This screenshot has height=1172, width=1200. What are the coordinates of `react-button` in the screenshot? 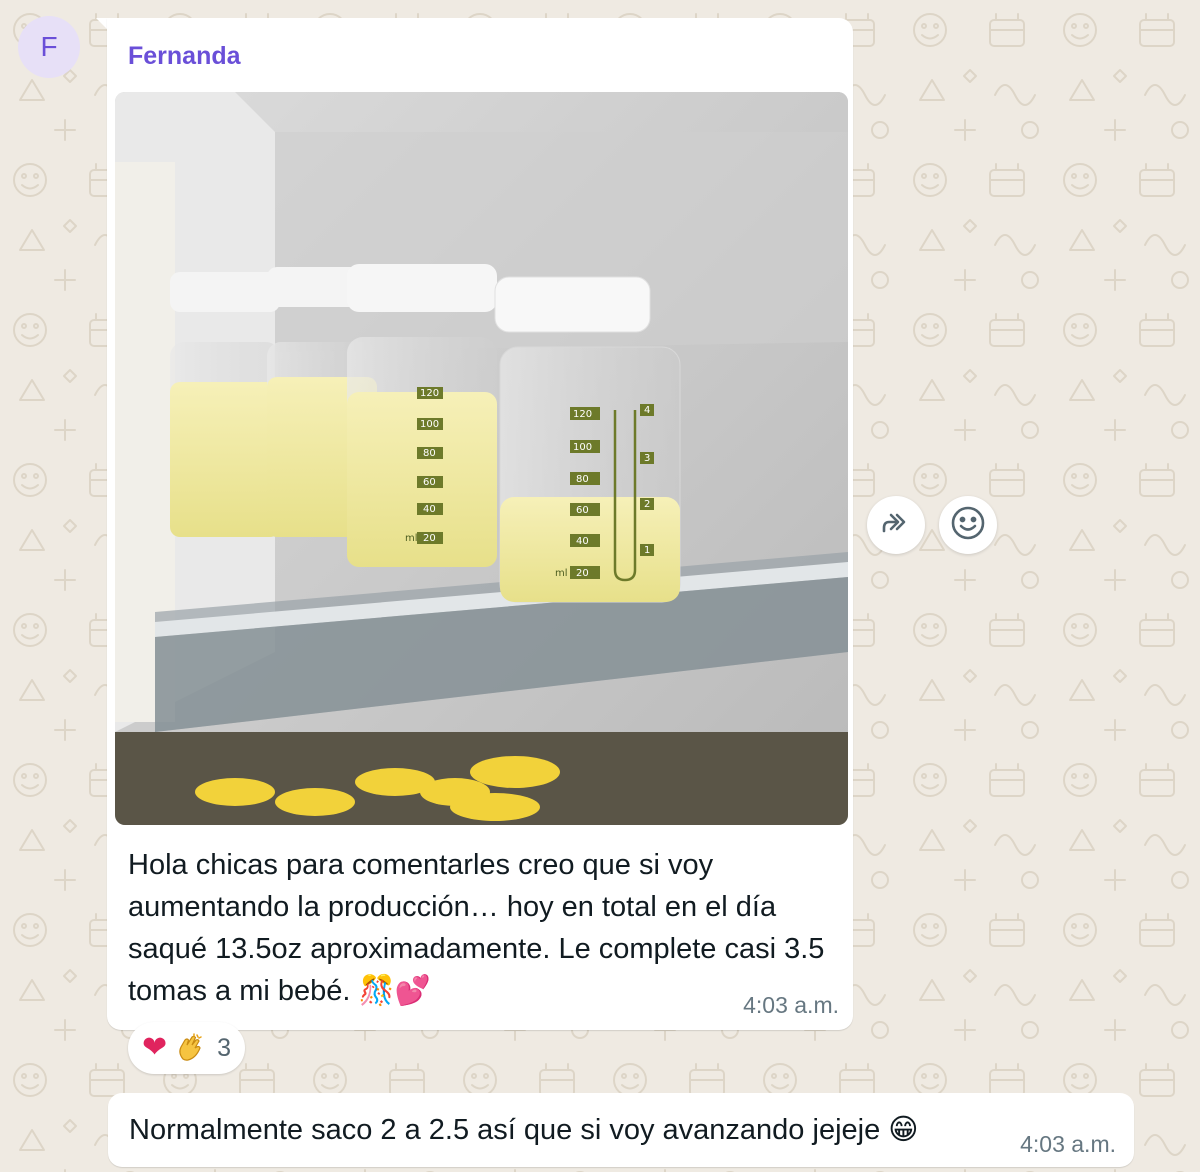 It's located at (968, 525).